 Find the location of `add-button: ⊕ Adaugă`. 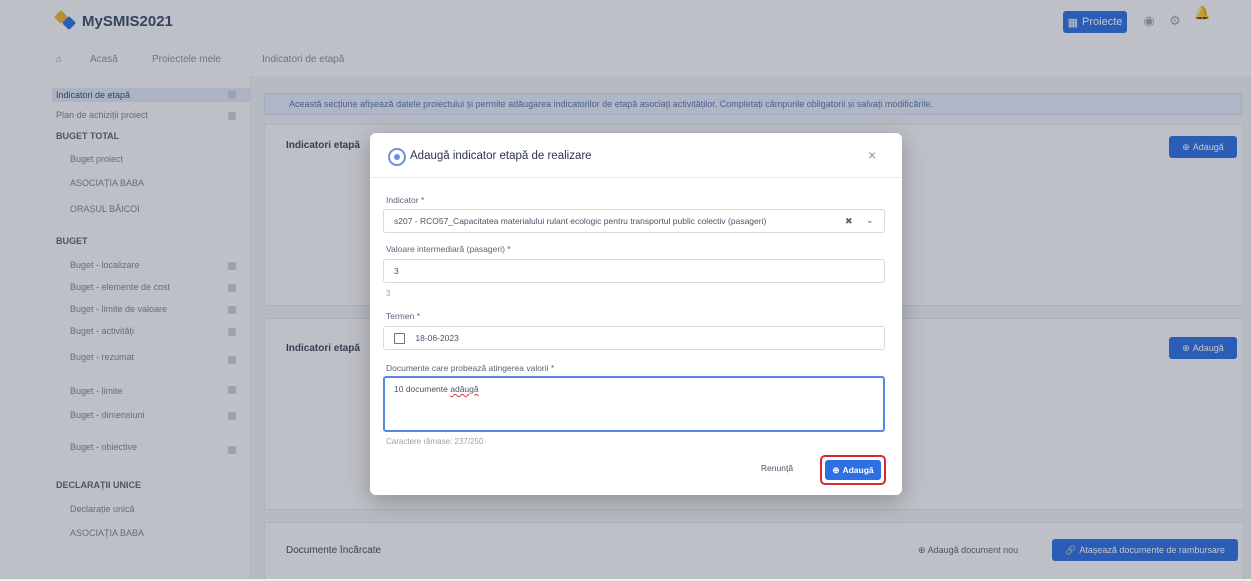

add-button: ⊕ Adaugă is located at coordinates (853, 470).